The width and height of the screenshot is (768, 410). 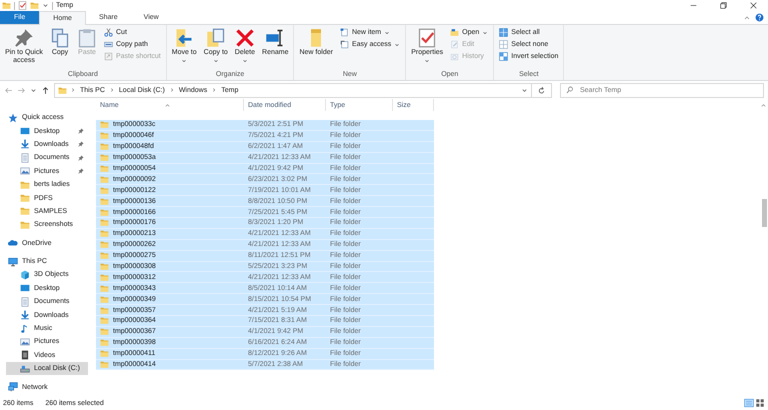 What do you see at coordinates (764, 213) in the screenshot?
I see `scrollbar-thumb` at bounding box center [764, 213].